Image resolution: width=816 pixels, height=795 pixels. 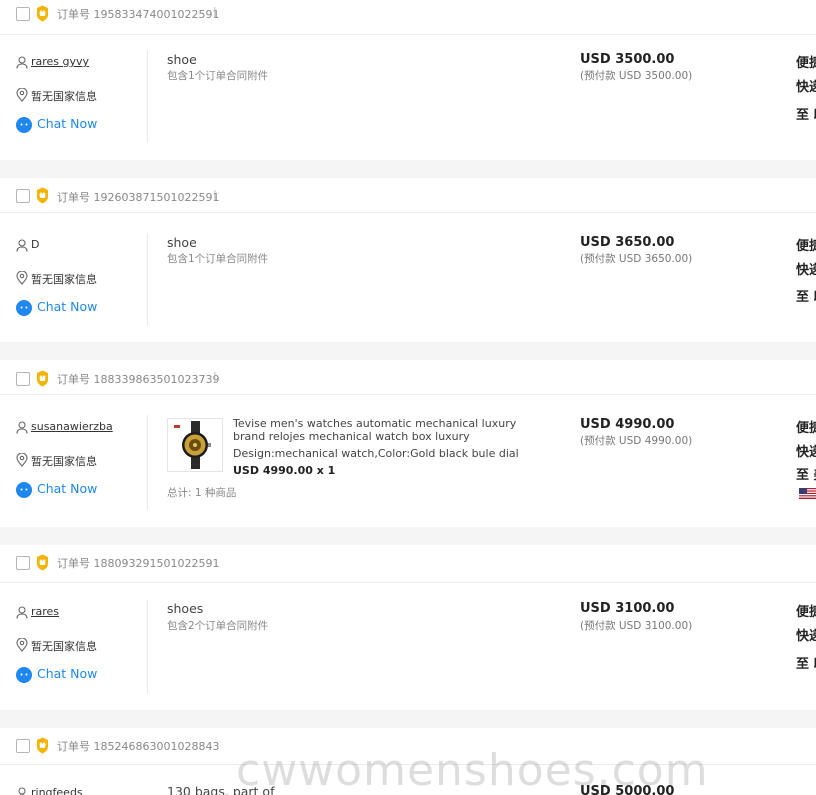 I want to click on item-unit-price: USD 4990.00 x 1, so click(x=284, y=470).